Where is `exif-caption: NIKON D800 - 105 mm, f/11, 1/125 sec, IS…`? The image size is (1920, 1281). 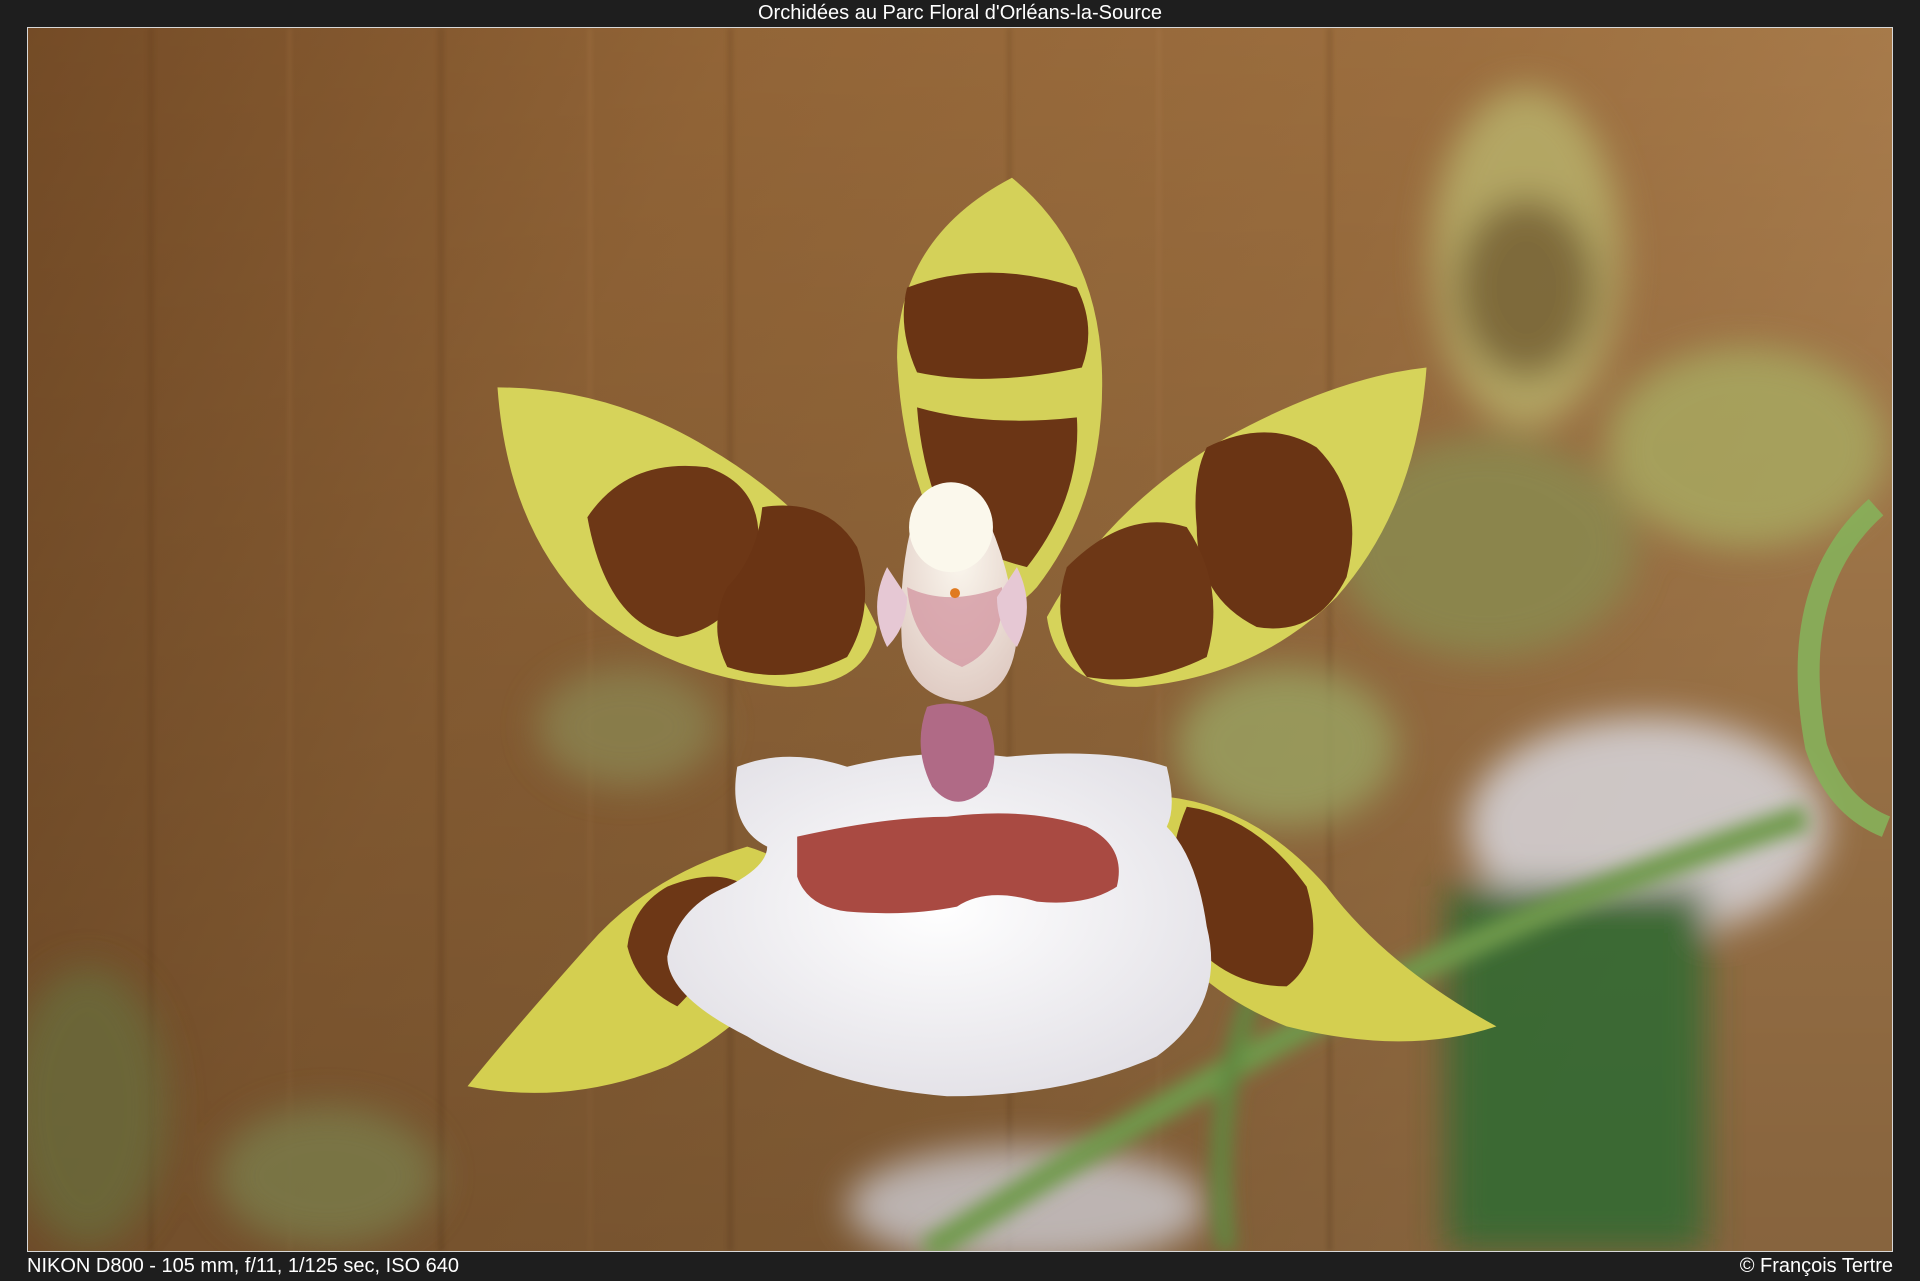 exif-caption: NIKON D800 - 105 mm, f/11, 1/125 sec, IS… is located at coordinates (243, 1266).